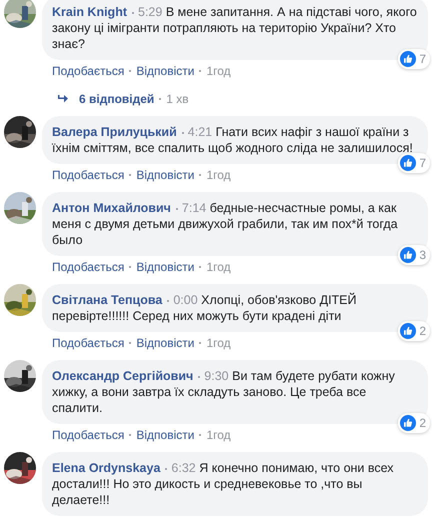 The height and width of the screenshot is (525, 432). What do you see at coordinates (114, 132) in the screenshot?
I see `author-name: Валера Прилуцький` at bounding box center [114, 132].